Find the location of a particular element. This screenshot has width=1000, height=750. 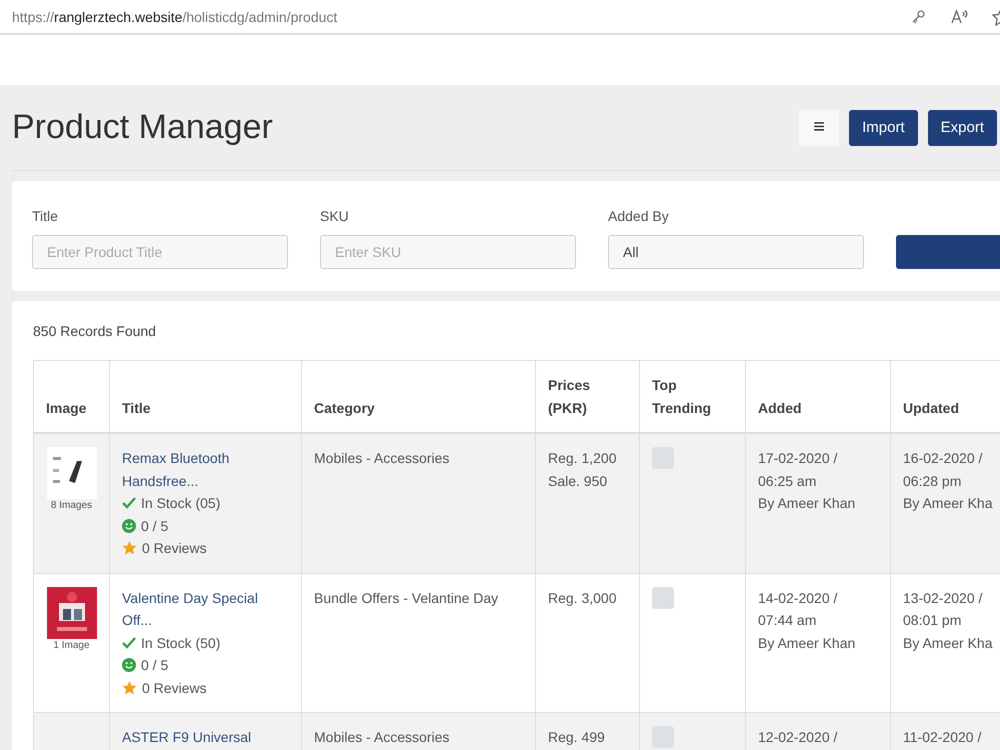

column-header: Image is located at coordinates (66, 408).